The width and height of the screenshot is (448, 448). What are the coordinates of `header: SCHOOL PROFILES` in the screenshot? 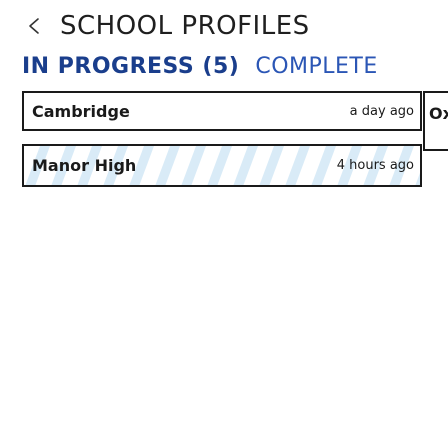 It's located at (166, 26).